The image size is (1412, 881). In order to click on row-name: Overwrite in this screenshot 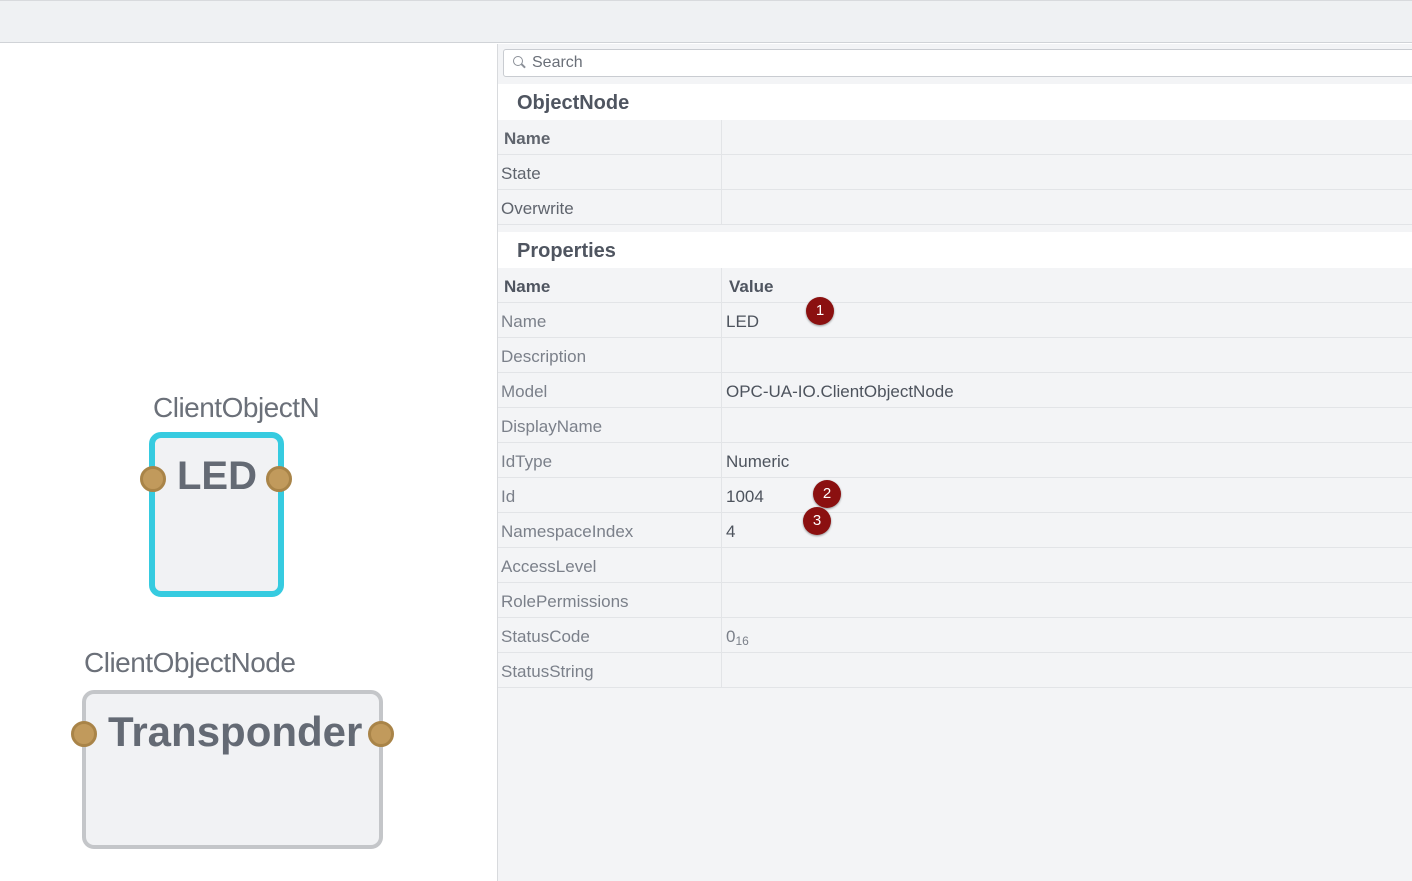, I will do `click(610, 207)`.